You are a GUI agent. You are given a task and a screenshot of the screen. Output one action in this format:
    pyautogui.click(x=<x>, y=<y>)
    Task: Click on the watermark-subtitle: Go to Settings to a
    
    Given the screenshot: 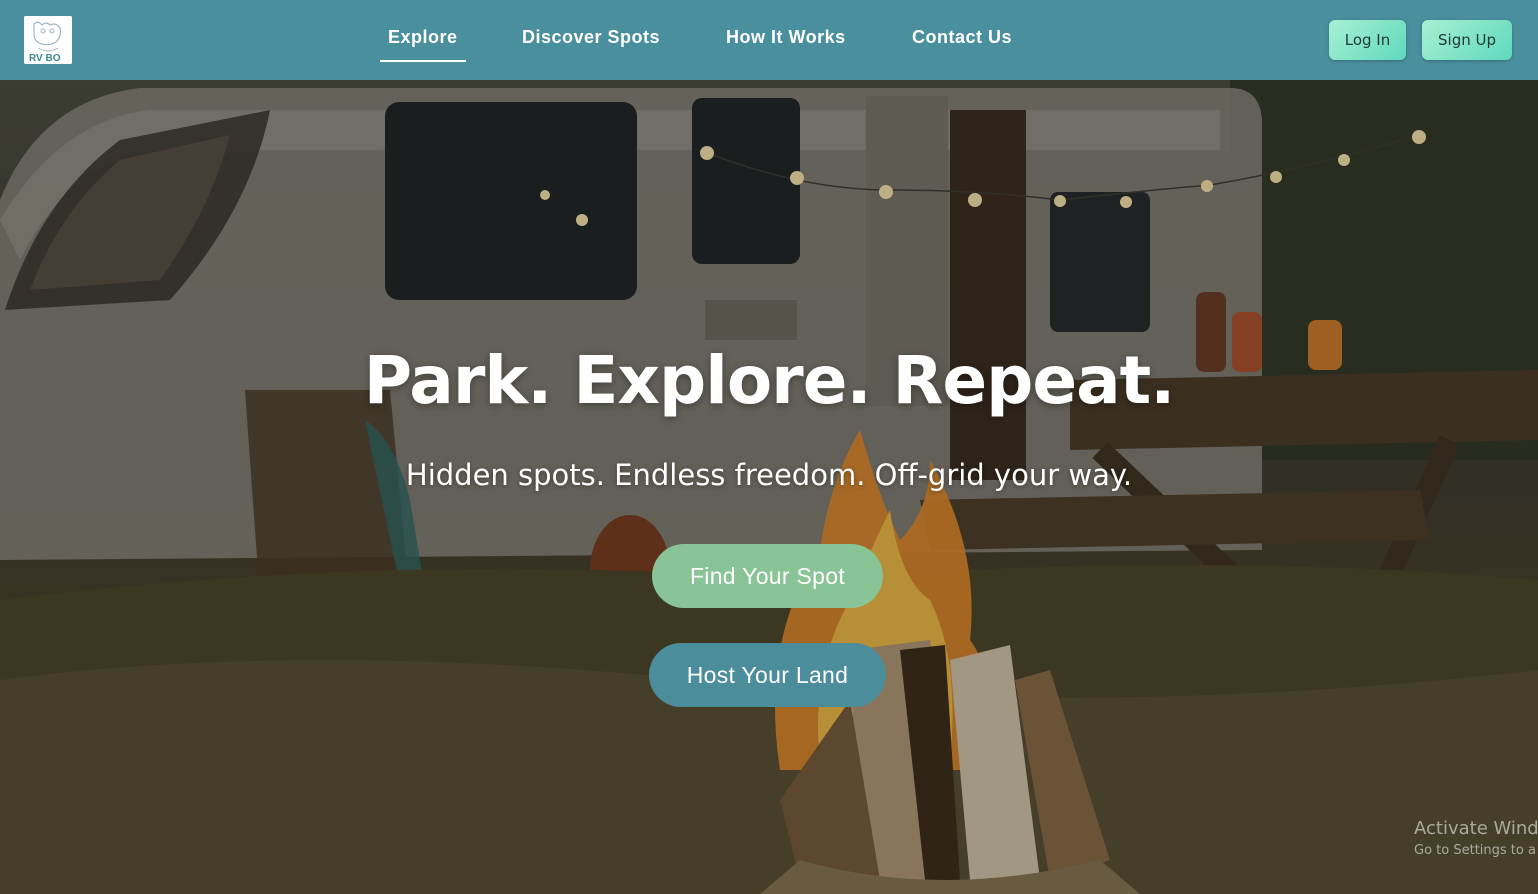 What is the action you would take?
    pyautogui.click(x=1475, y=850)
    